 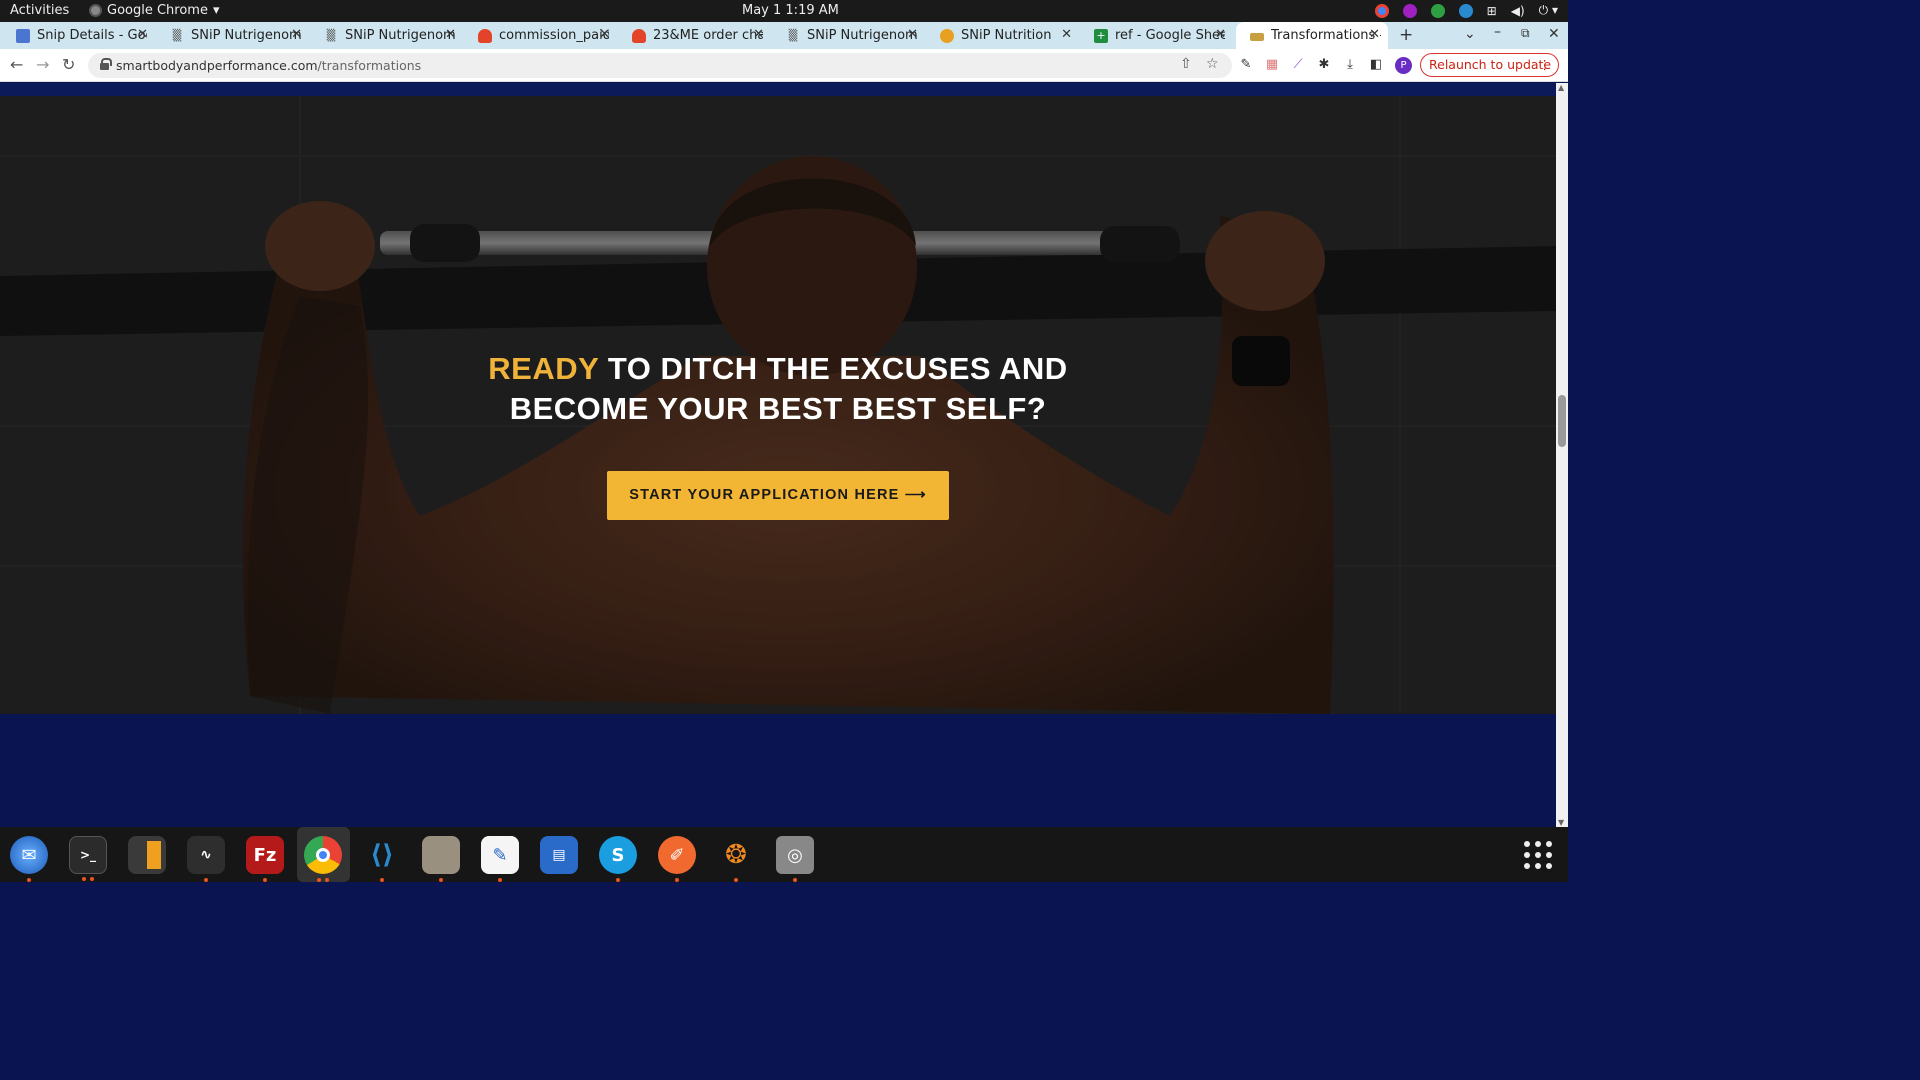 I want to click on navy-top-strip, so click(x=778, y=89).